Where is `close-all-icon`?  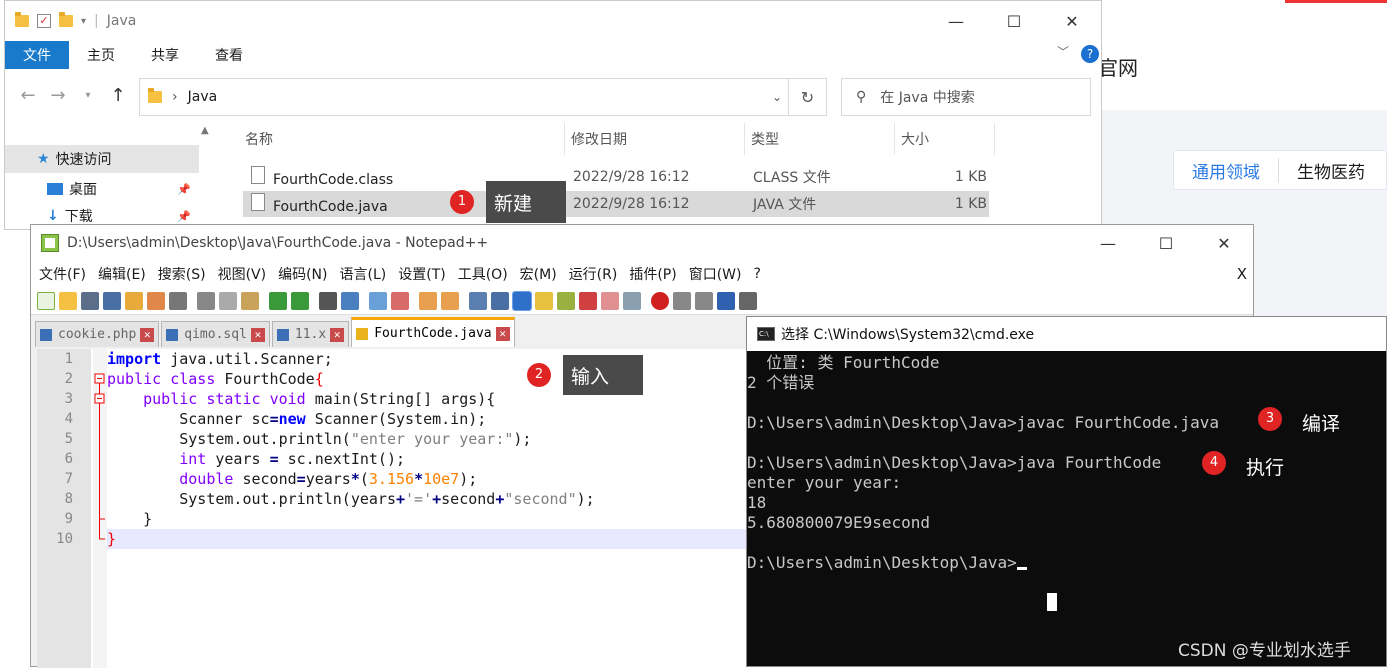
close-all-icon is located at coordinates (156, 300).